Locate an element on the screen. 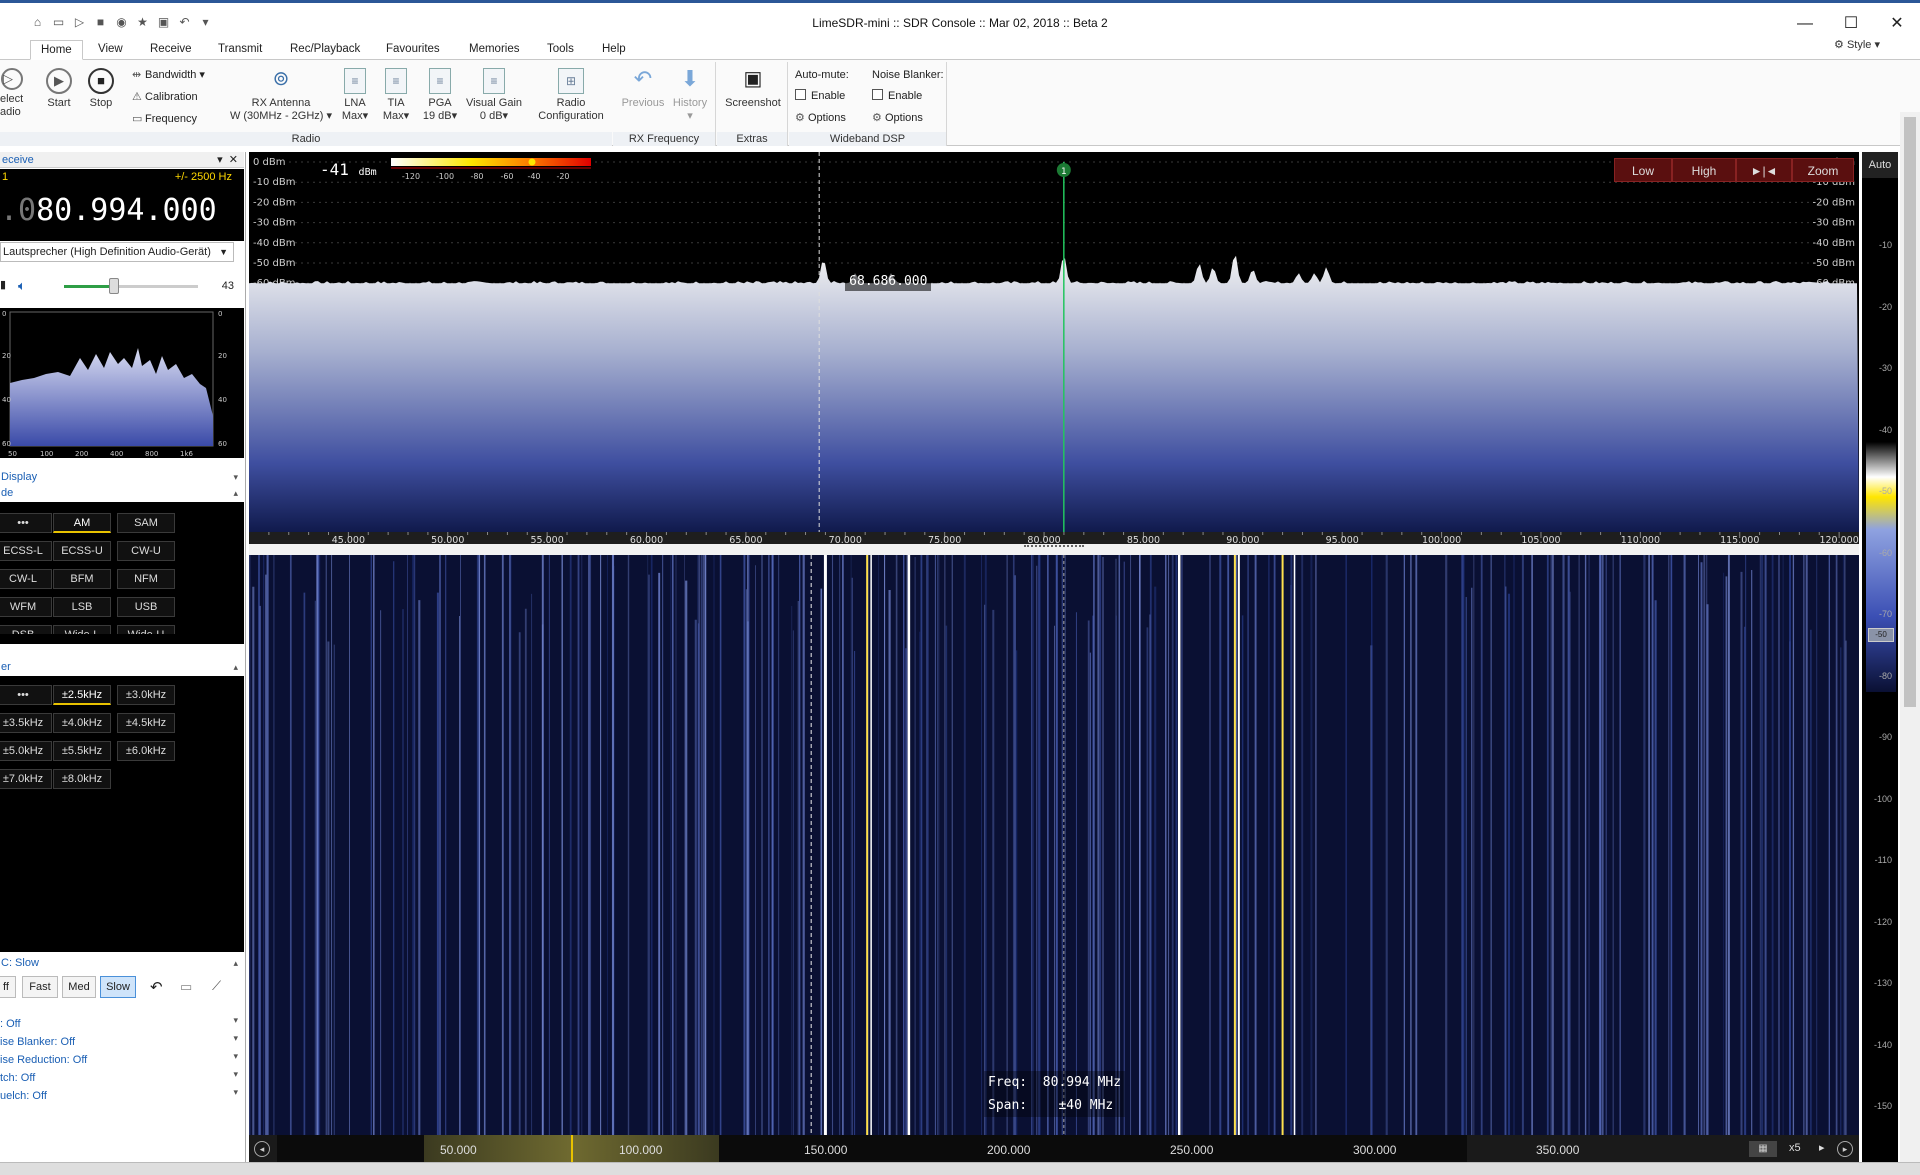 Image resolution: width=1920 pixels, height=1175 pixels. auto-level-button: Auto is located at coordinates (1880, 165).